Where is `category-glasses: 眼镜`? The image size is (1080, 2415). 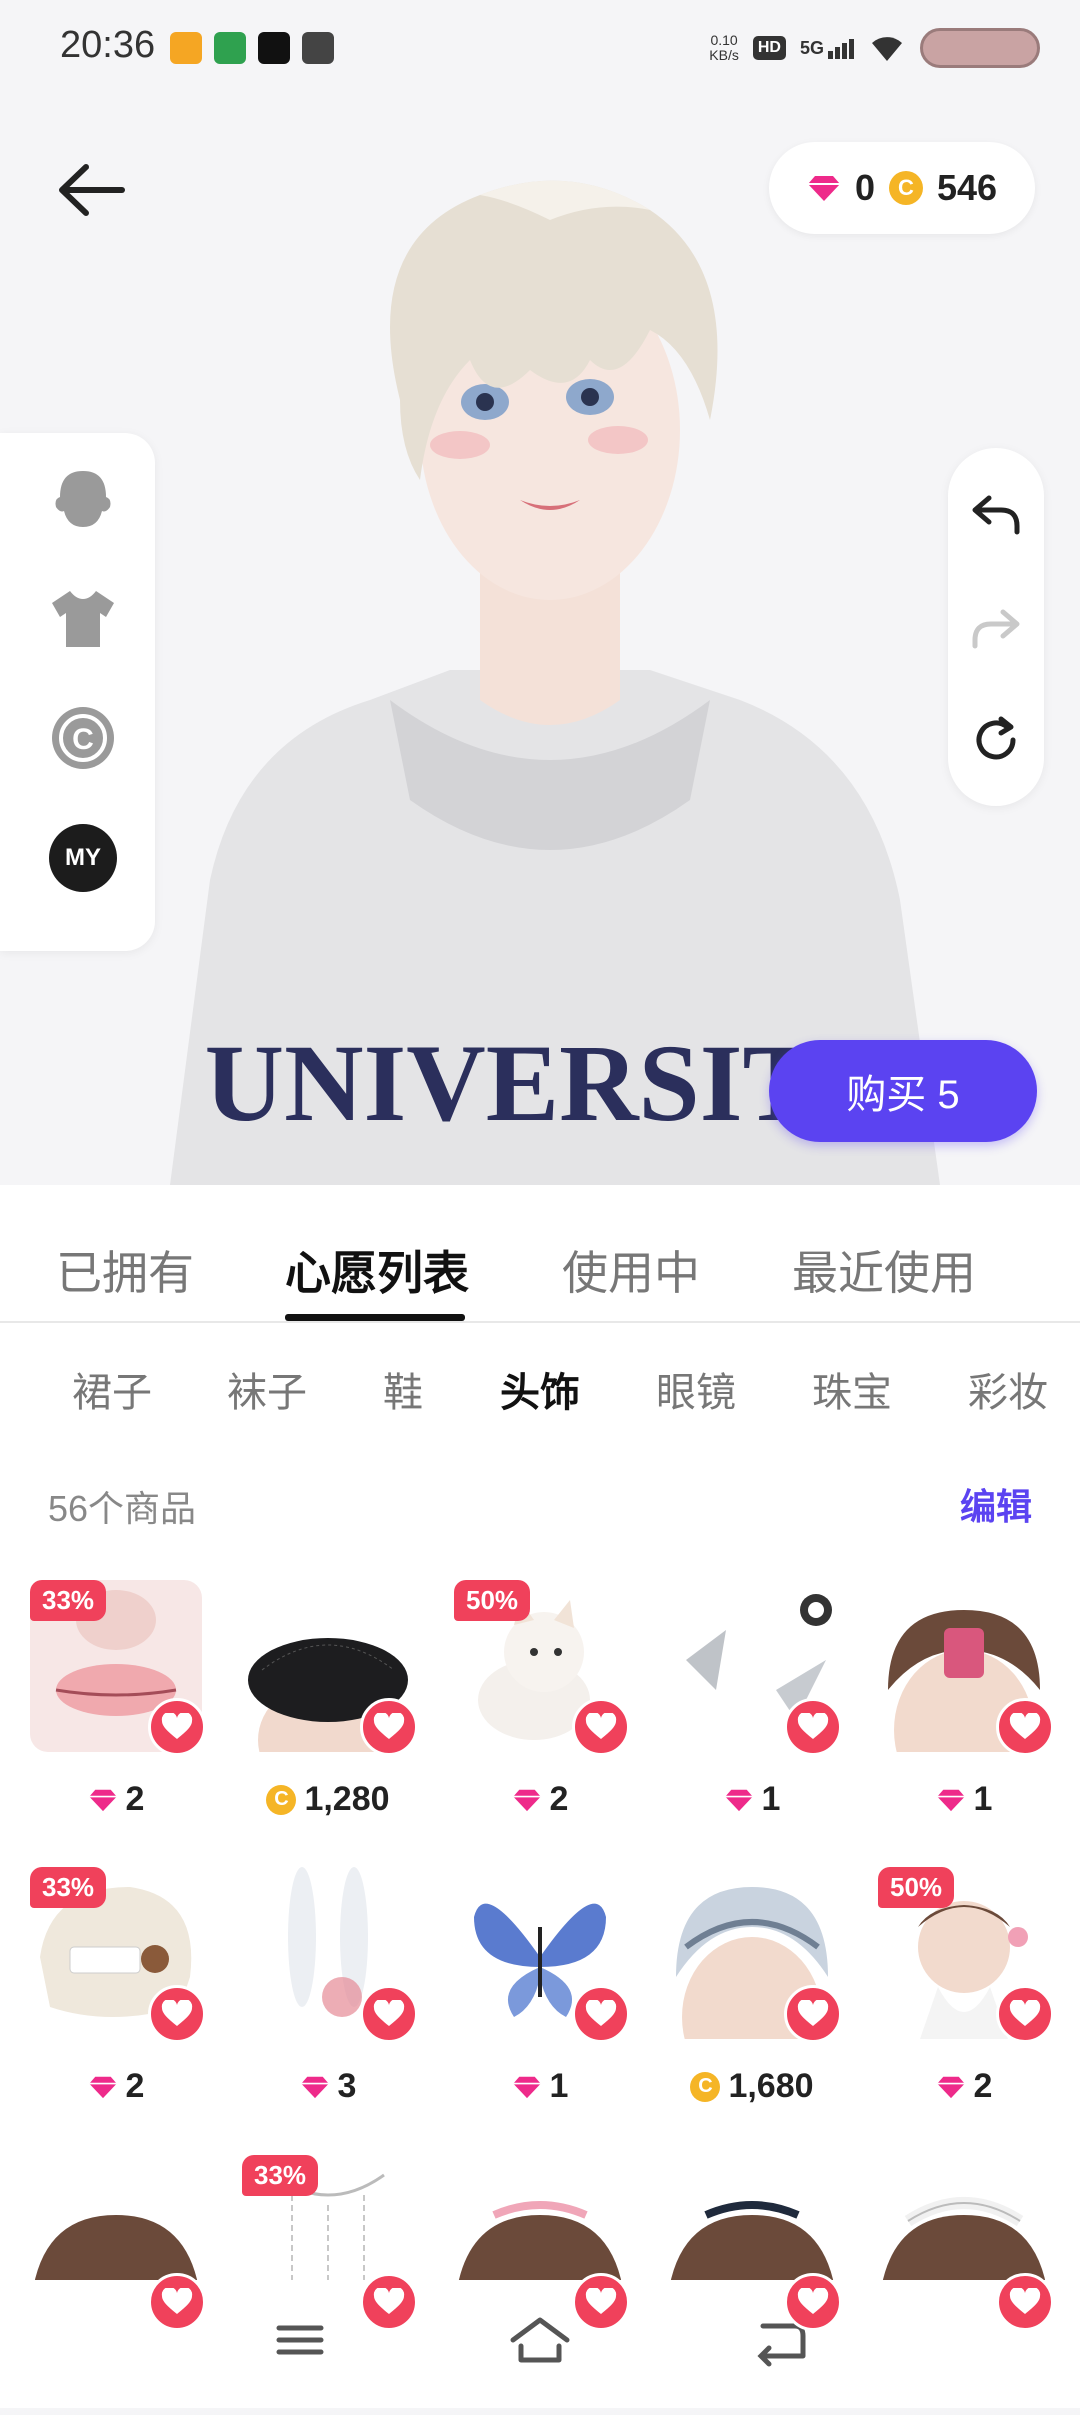 category-glasses: 眼镜 is located at coordinates (696, 1389).